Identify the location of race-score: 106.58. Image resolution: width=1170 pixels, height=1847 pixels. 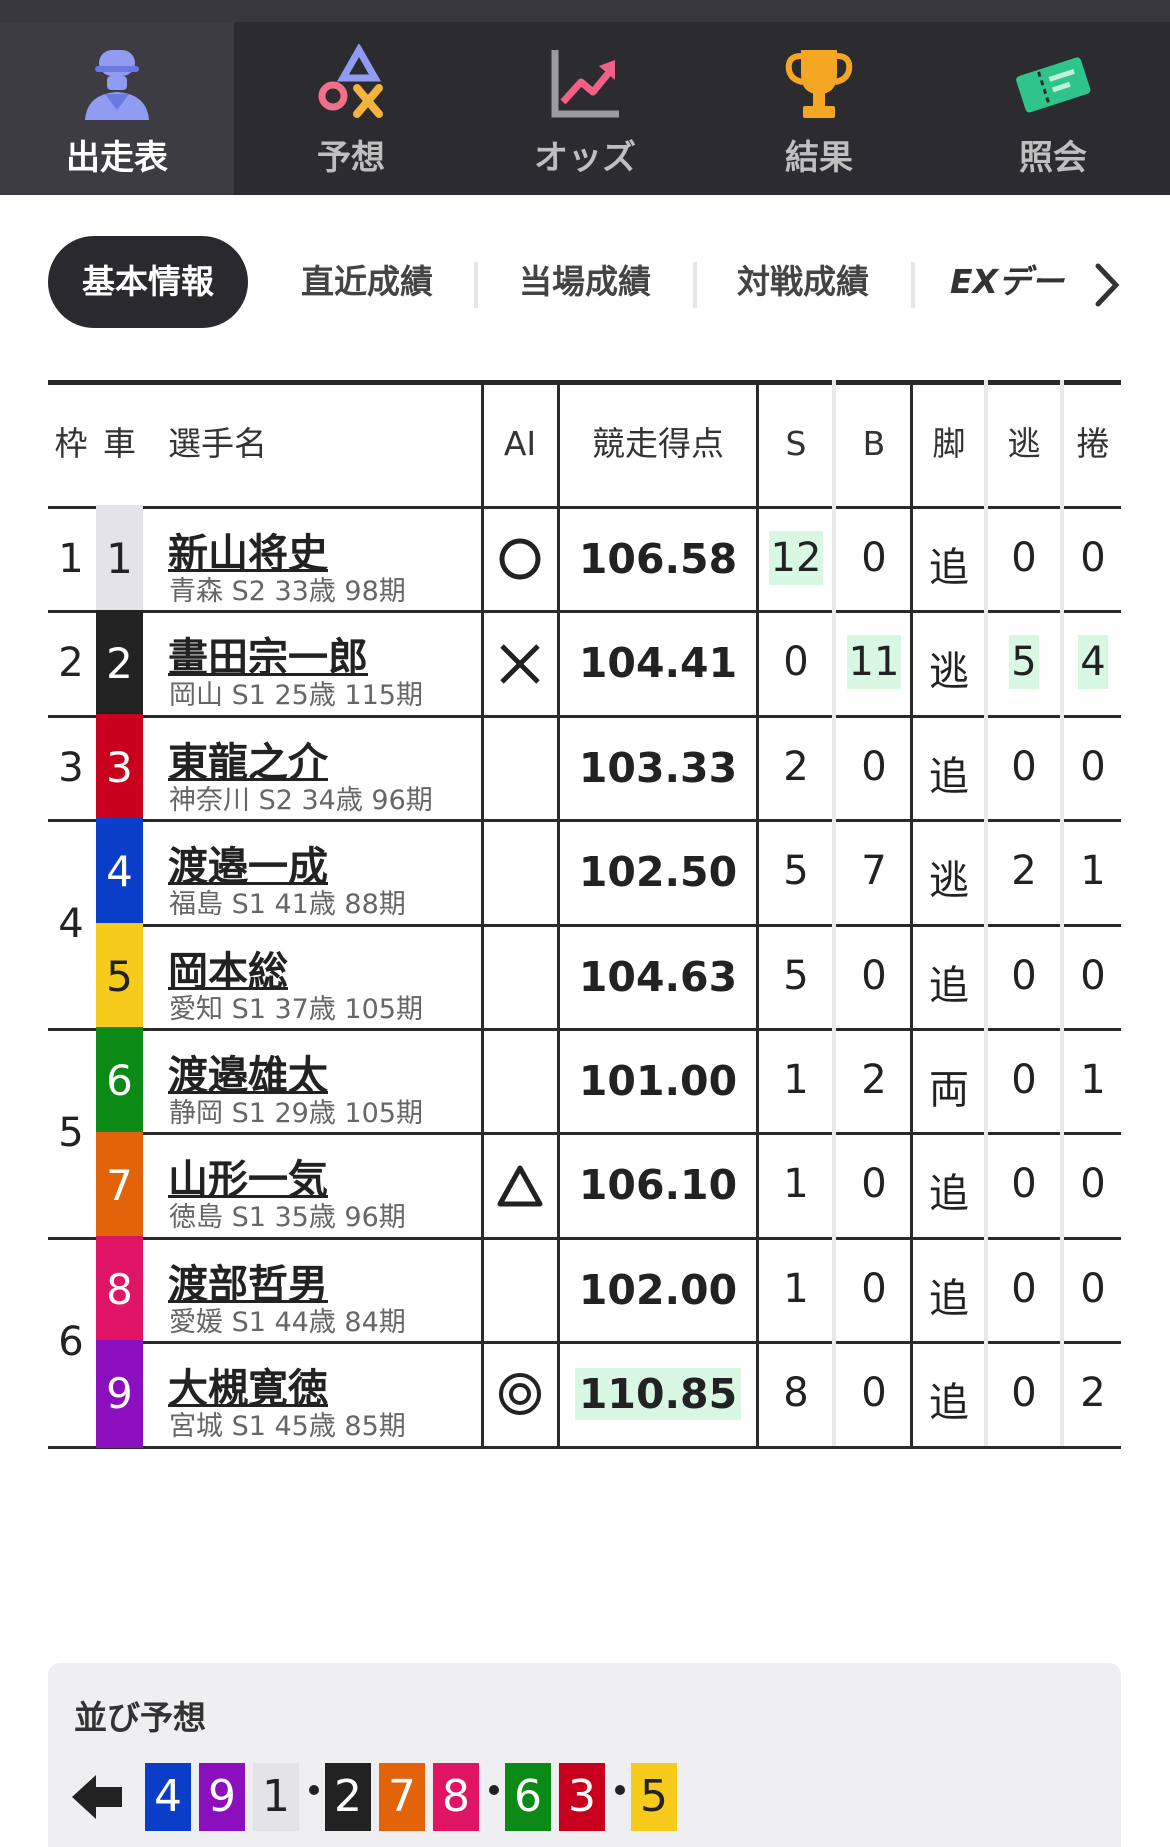
(658, 559).